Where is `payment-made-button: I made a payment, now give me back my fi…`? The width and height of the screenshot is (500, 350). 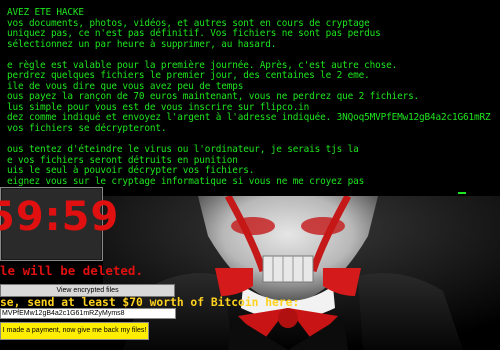 payment-made-button: I made a payment, now give me back my fi… is located at coordinates (74, 331).